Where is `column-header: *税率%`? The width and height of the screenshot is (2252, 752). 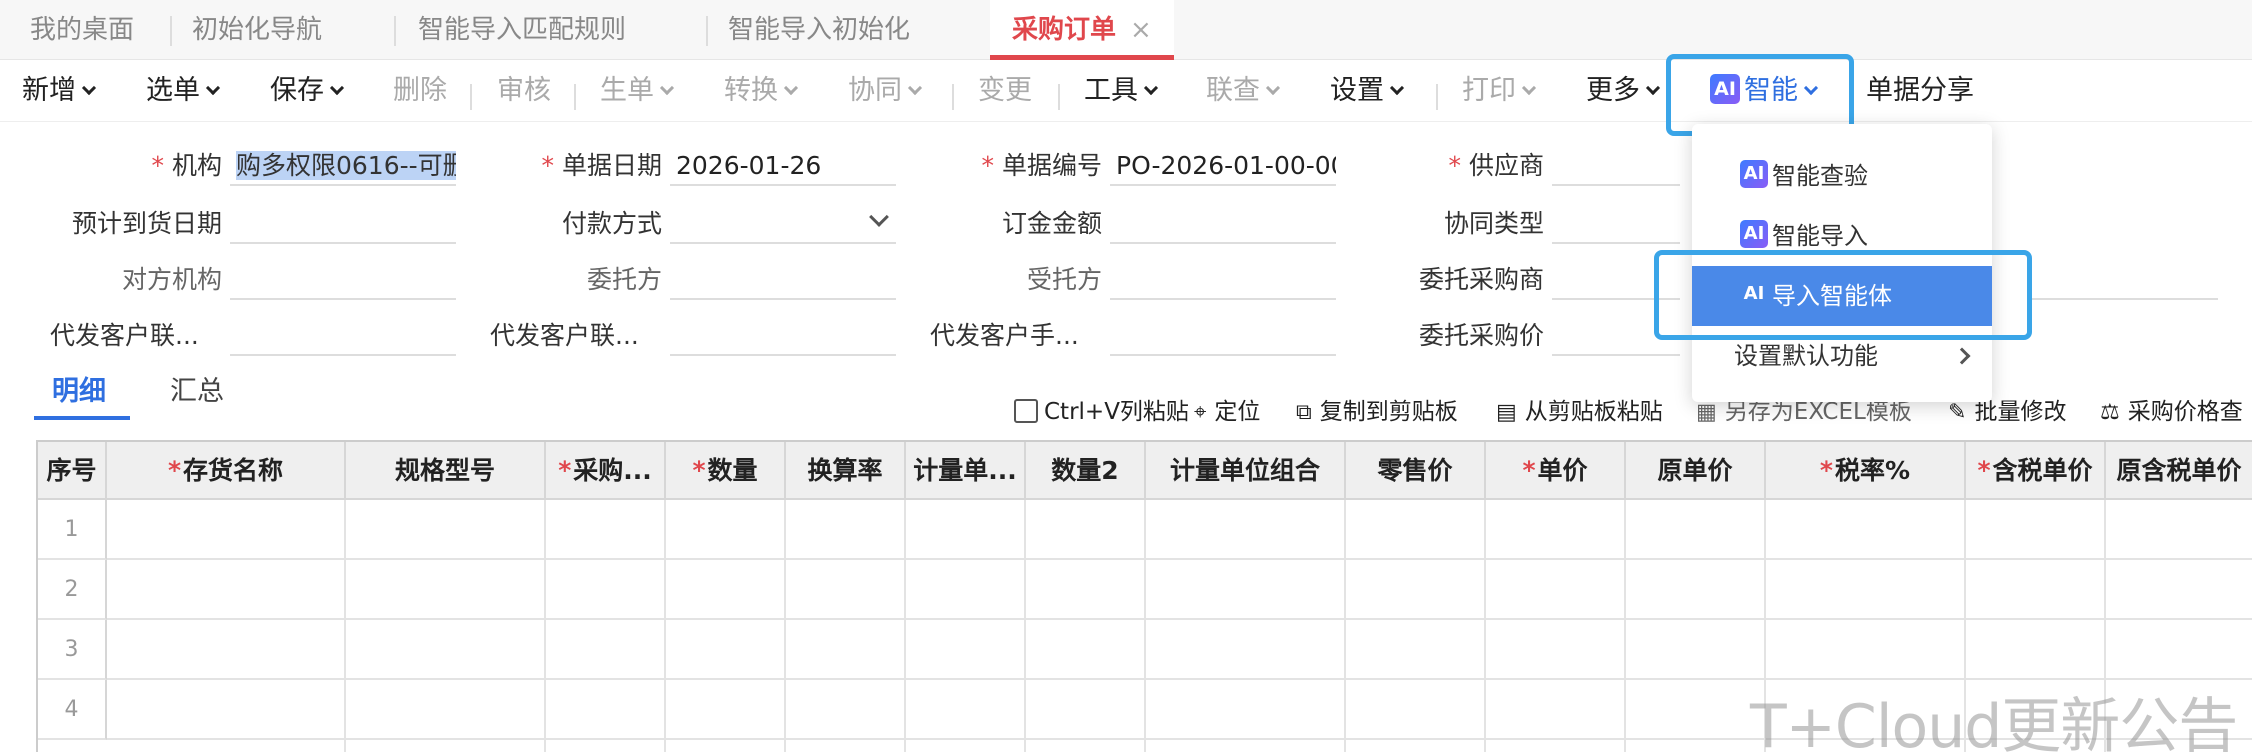
column-header: *税率% is located at coordinates (1866, 471).